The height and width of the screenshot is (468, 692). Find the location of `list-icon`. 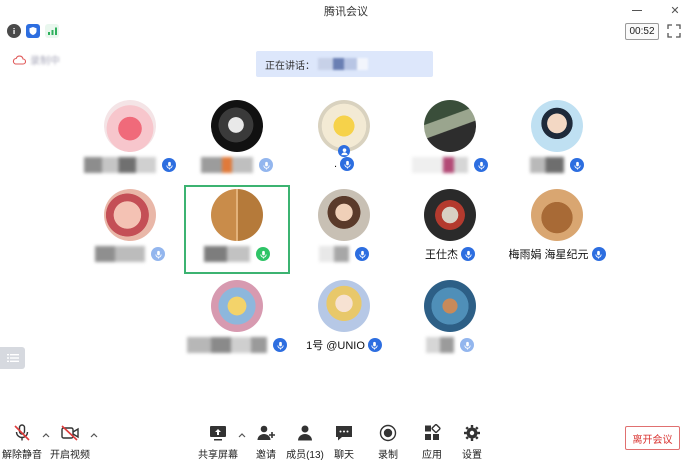

list-icon is located at coordinates (12, 358).